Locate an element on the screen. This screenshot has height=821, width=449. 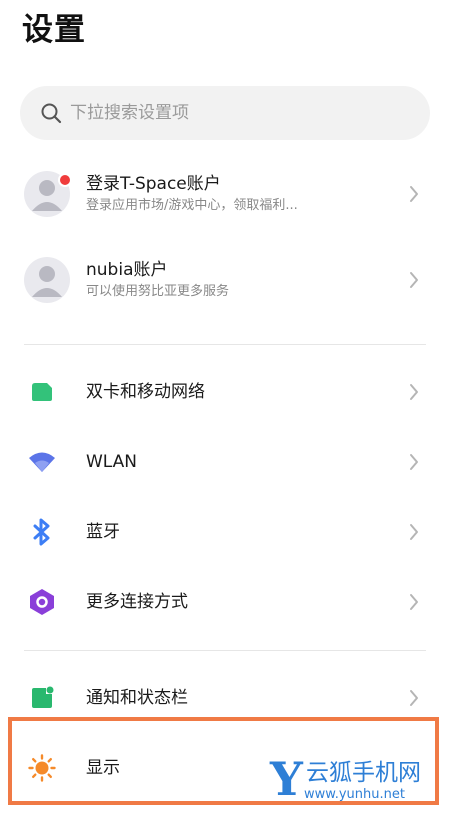
settings-item-label: 通知和状态栏 is located at coordinates (137, 698).